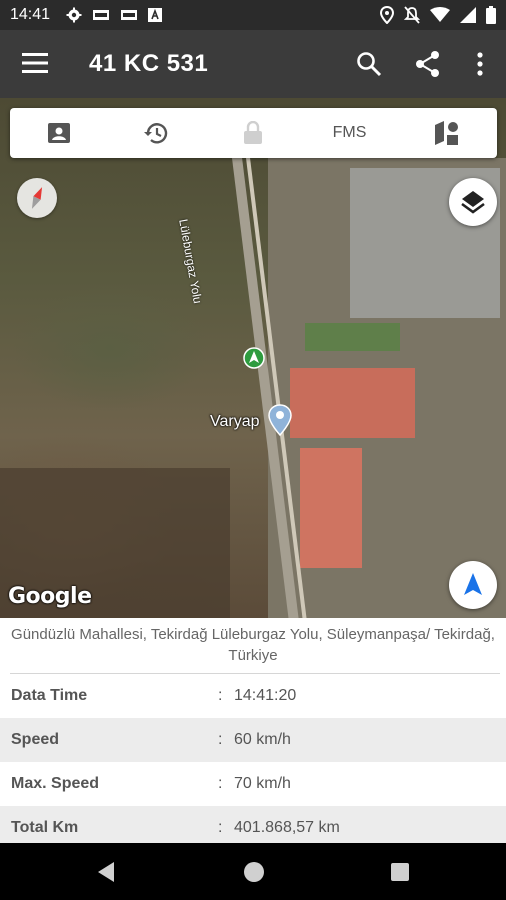  I want to click on font-a-icon, so click(155, 15).